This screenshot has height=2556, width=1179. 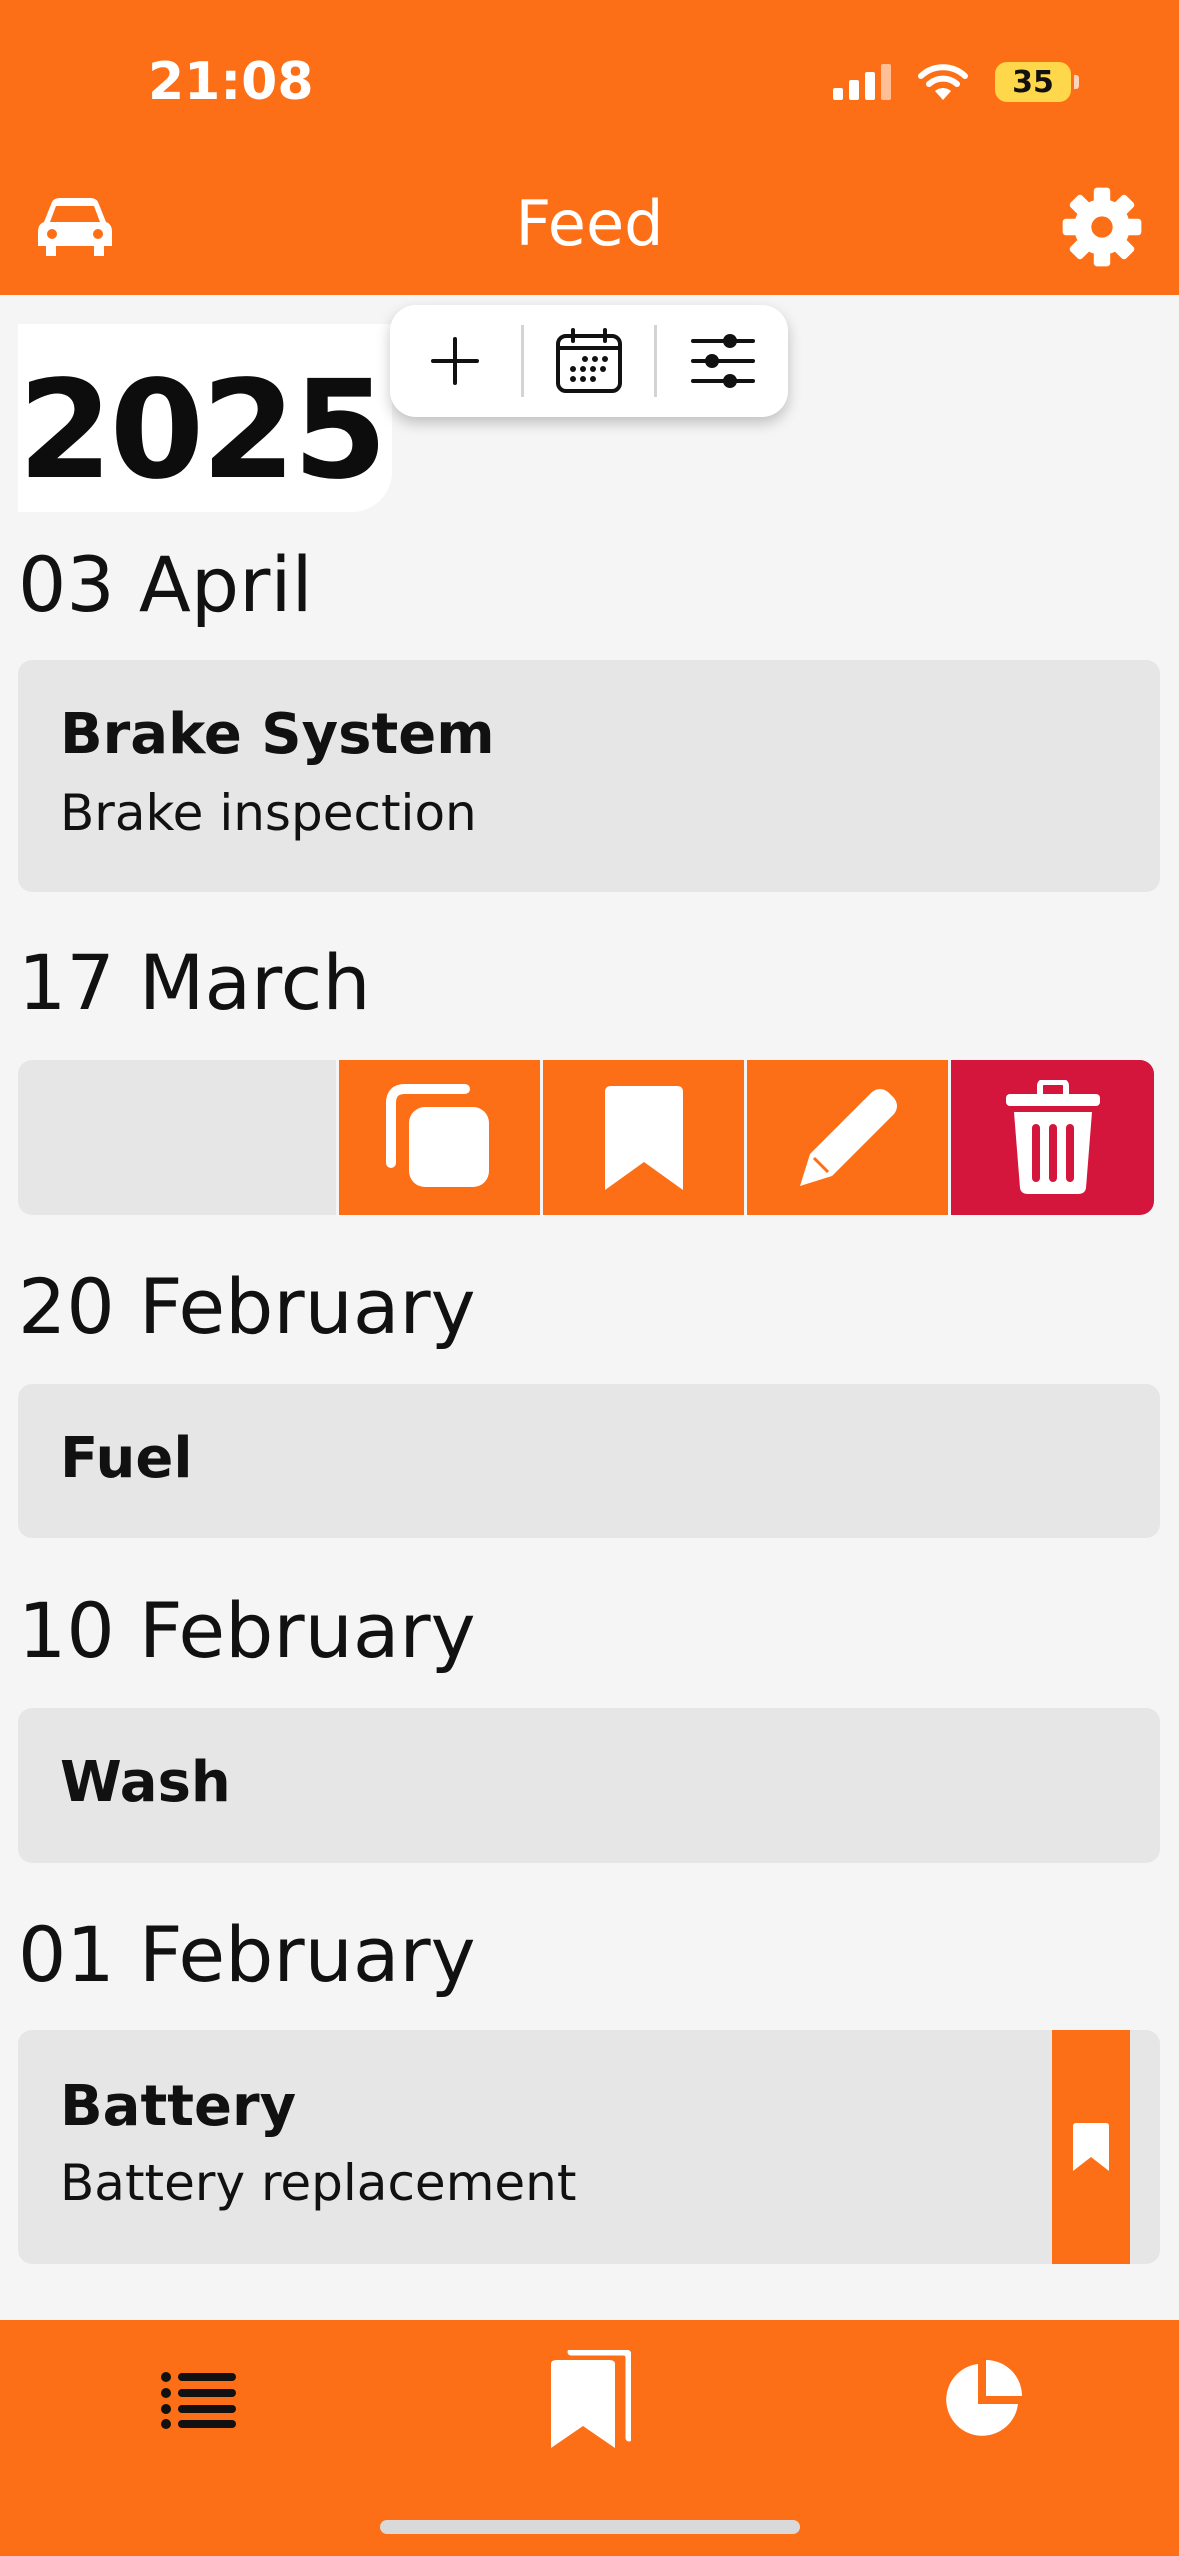 What do you see at coordinates (862, 82) in the screenshot?
I see `signal-icon` at bounding box center [862, 82].